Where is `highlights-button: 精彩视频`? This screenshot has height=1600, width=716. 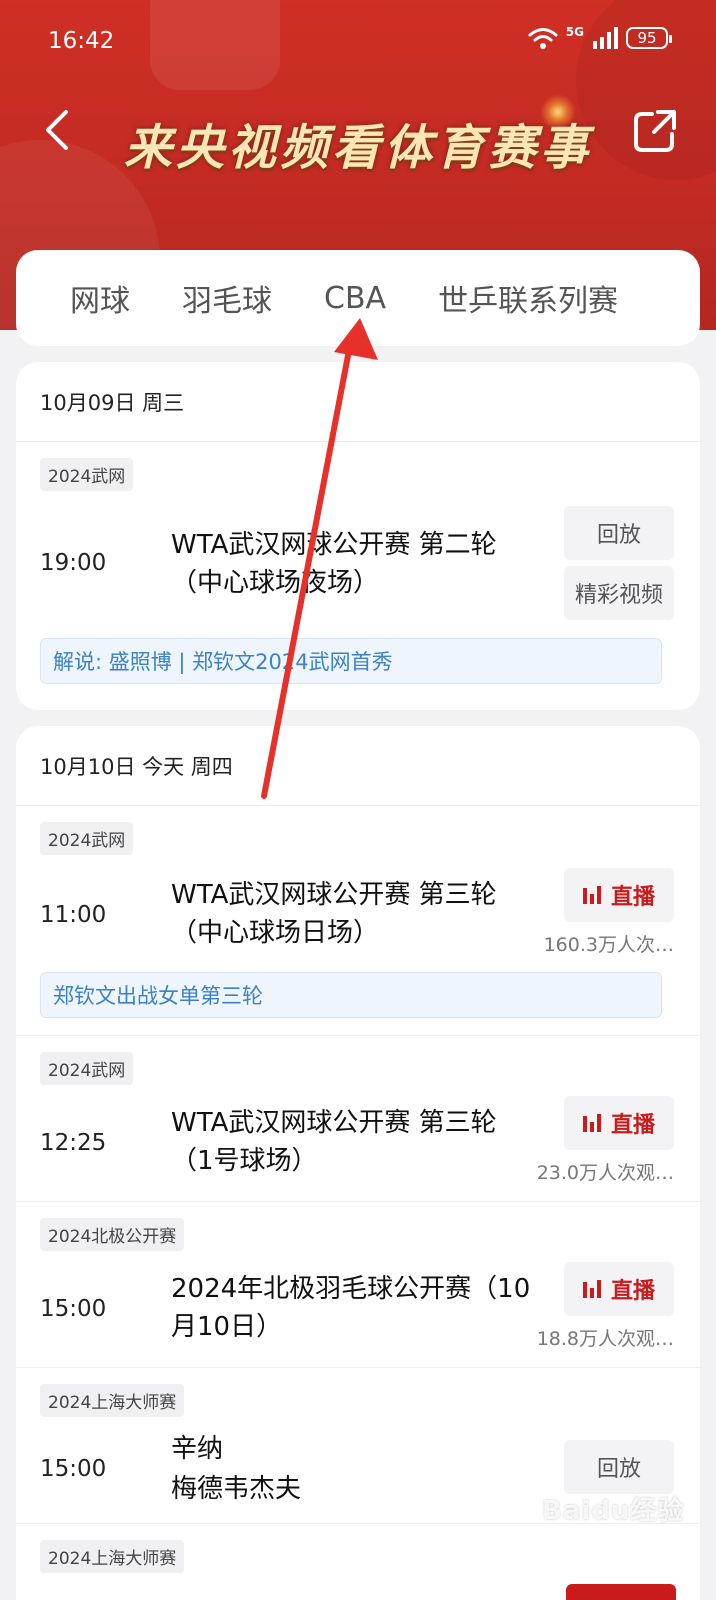
highlights-button: 精彩视频 is located at coordinates (619, 593).